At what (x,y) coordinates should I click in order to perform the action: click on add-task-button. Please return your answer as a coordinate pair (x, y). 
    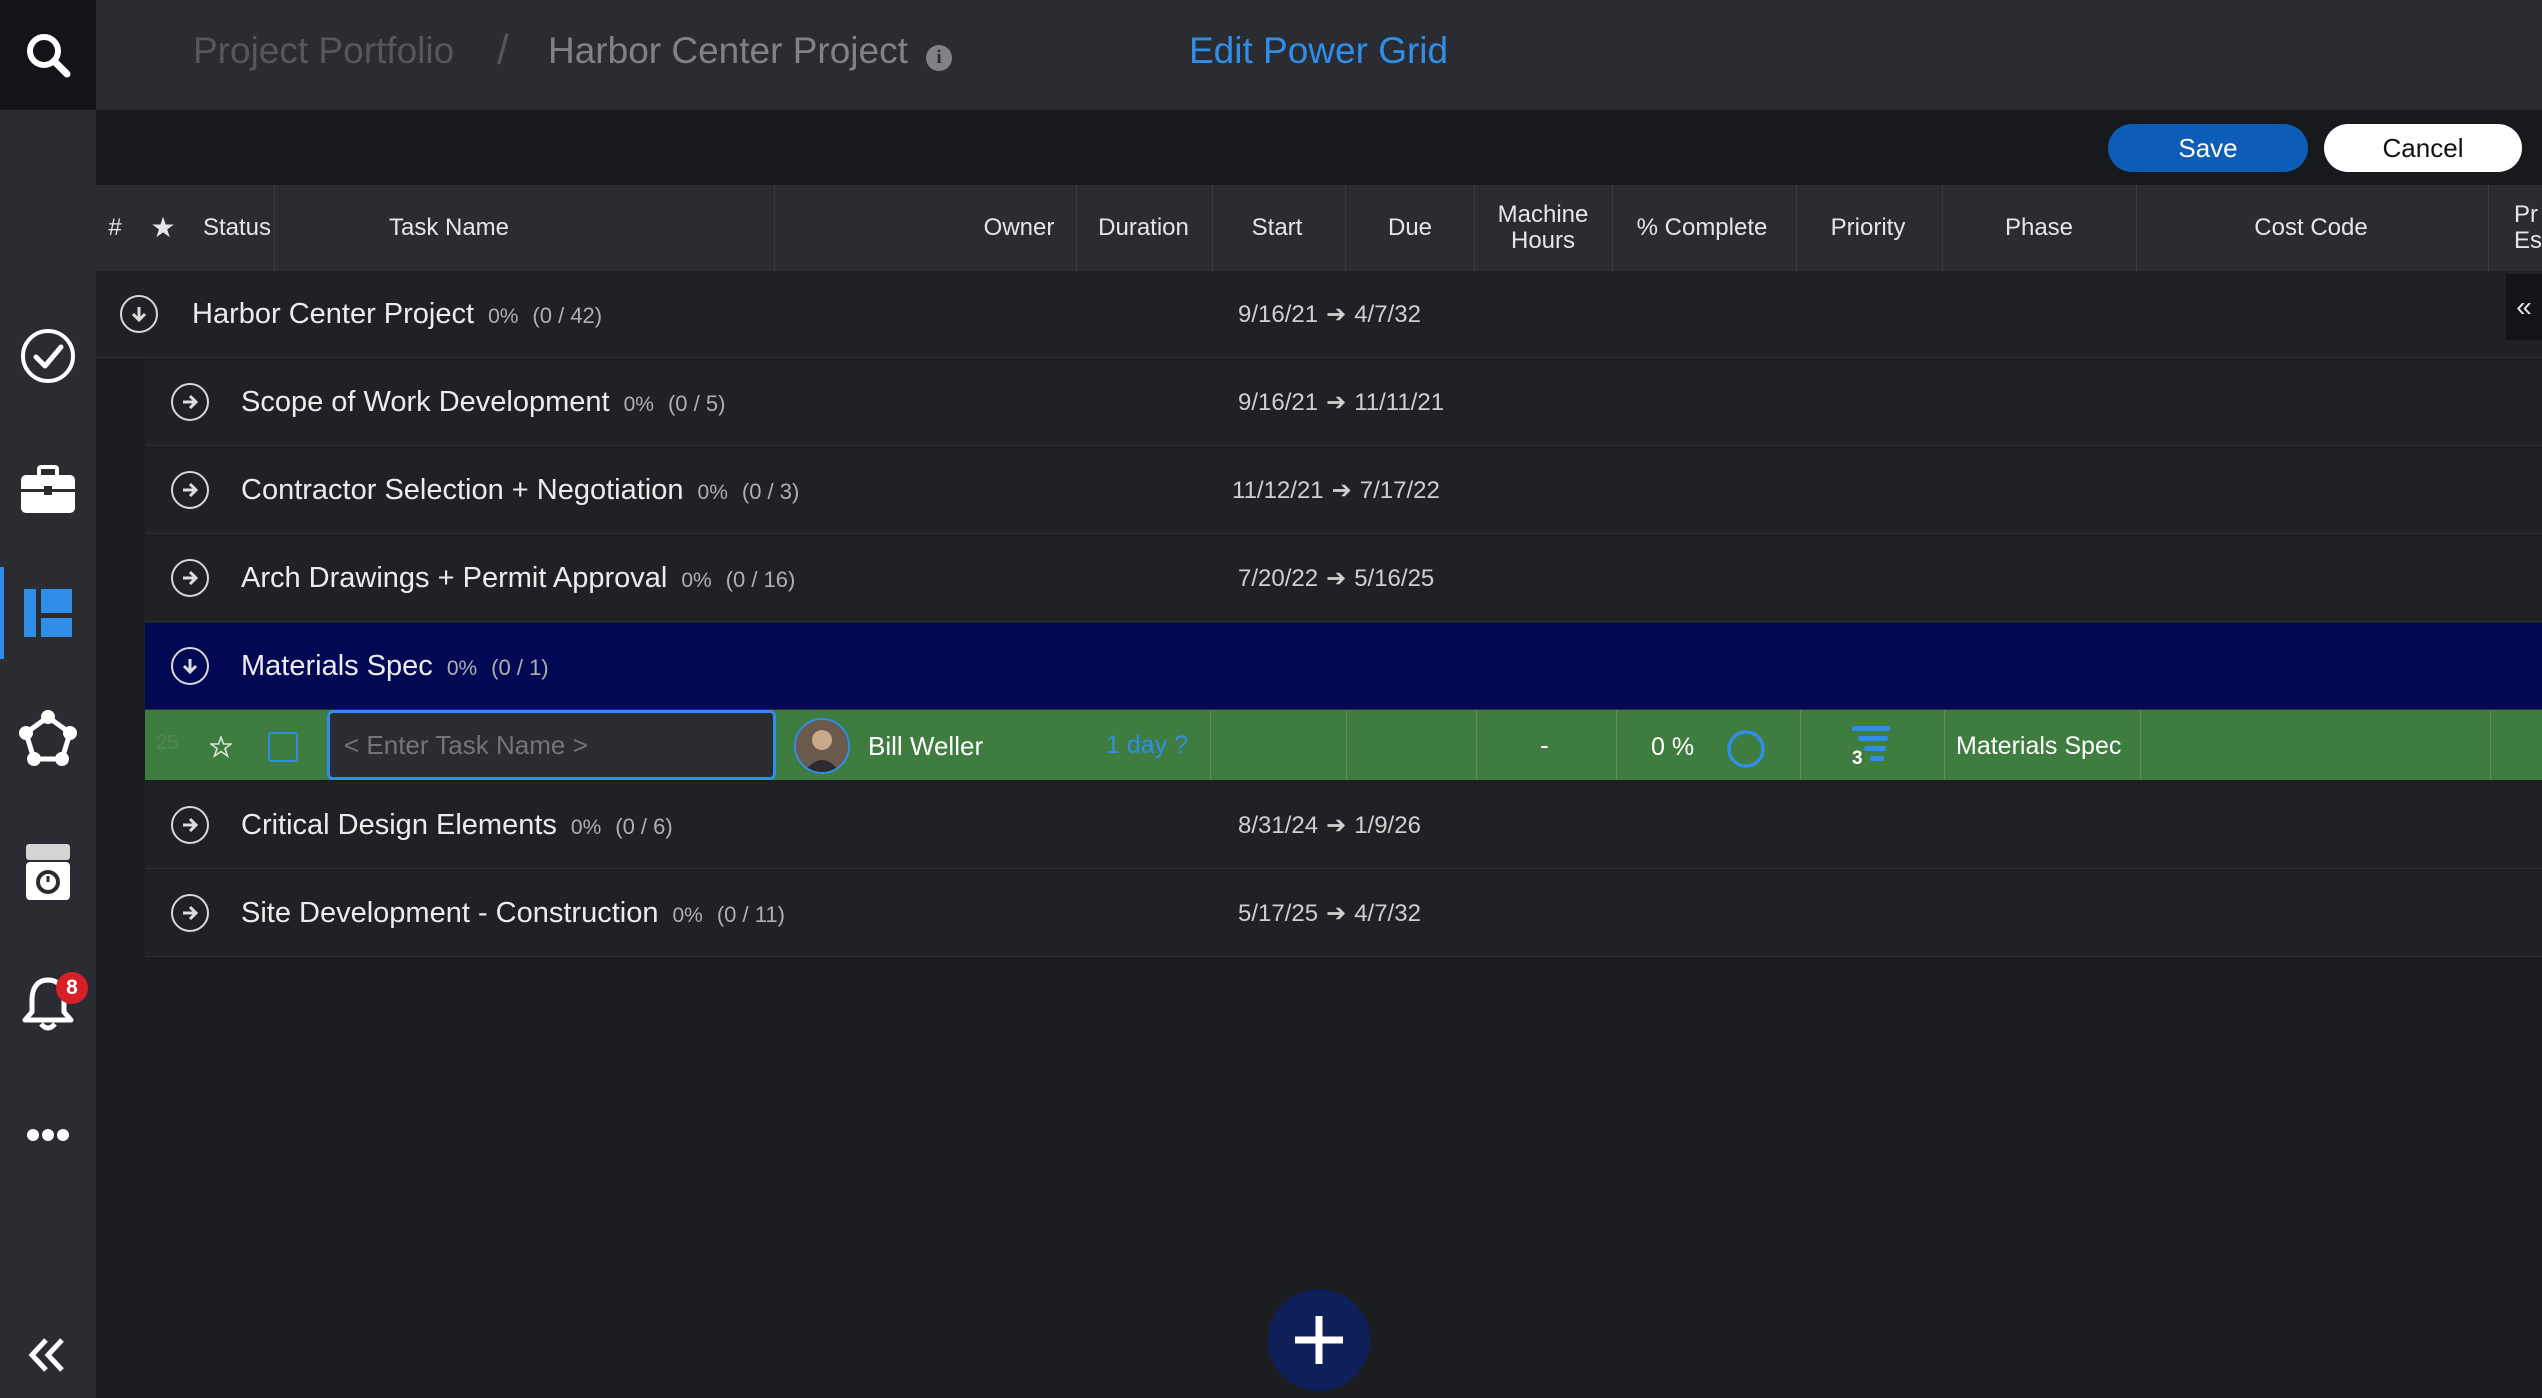
    Looking at the image, I should click on (1319, 1340).